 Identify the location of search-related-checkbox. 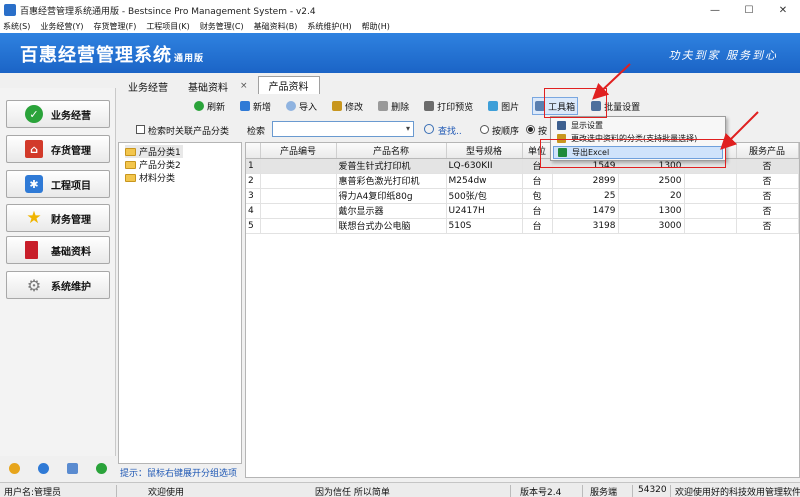
(140, 129).